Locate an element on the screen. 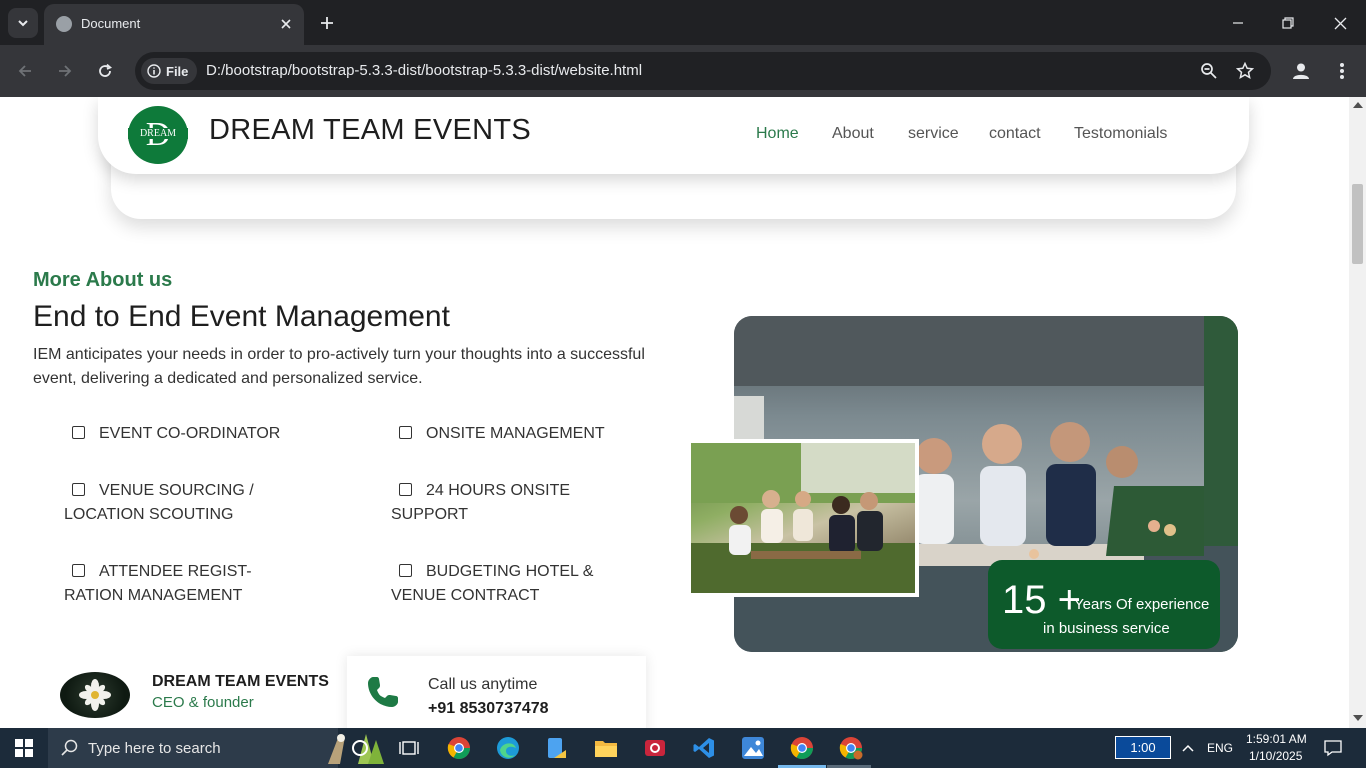  plus-icon is located at coordinates (327, 23).